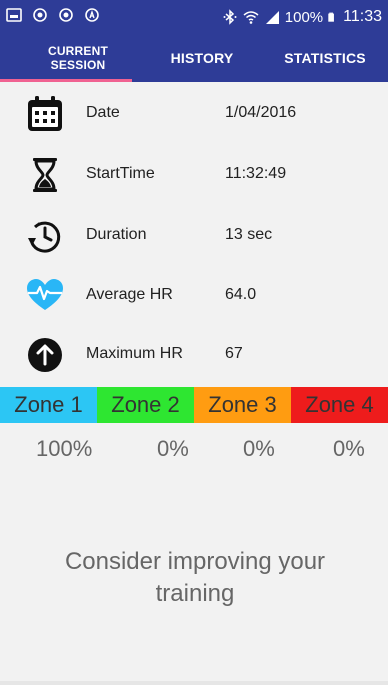 The image size is (388, 685). I want to click on signal-icon, so click(272, 17).